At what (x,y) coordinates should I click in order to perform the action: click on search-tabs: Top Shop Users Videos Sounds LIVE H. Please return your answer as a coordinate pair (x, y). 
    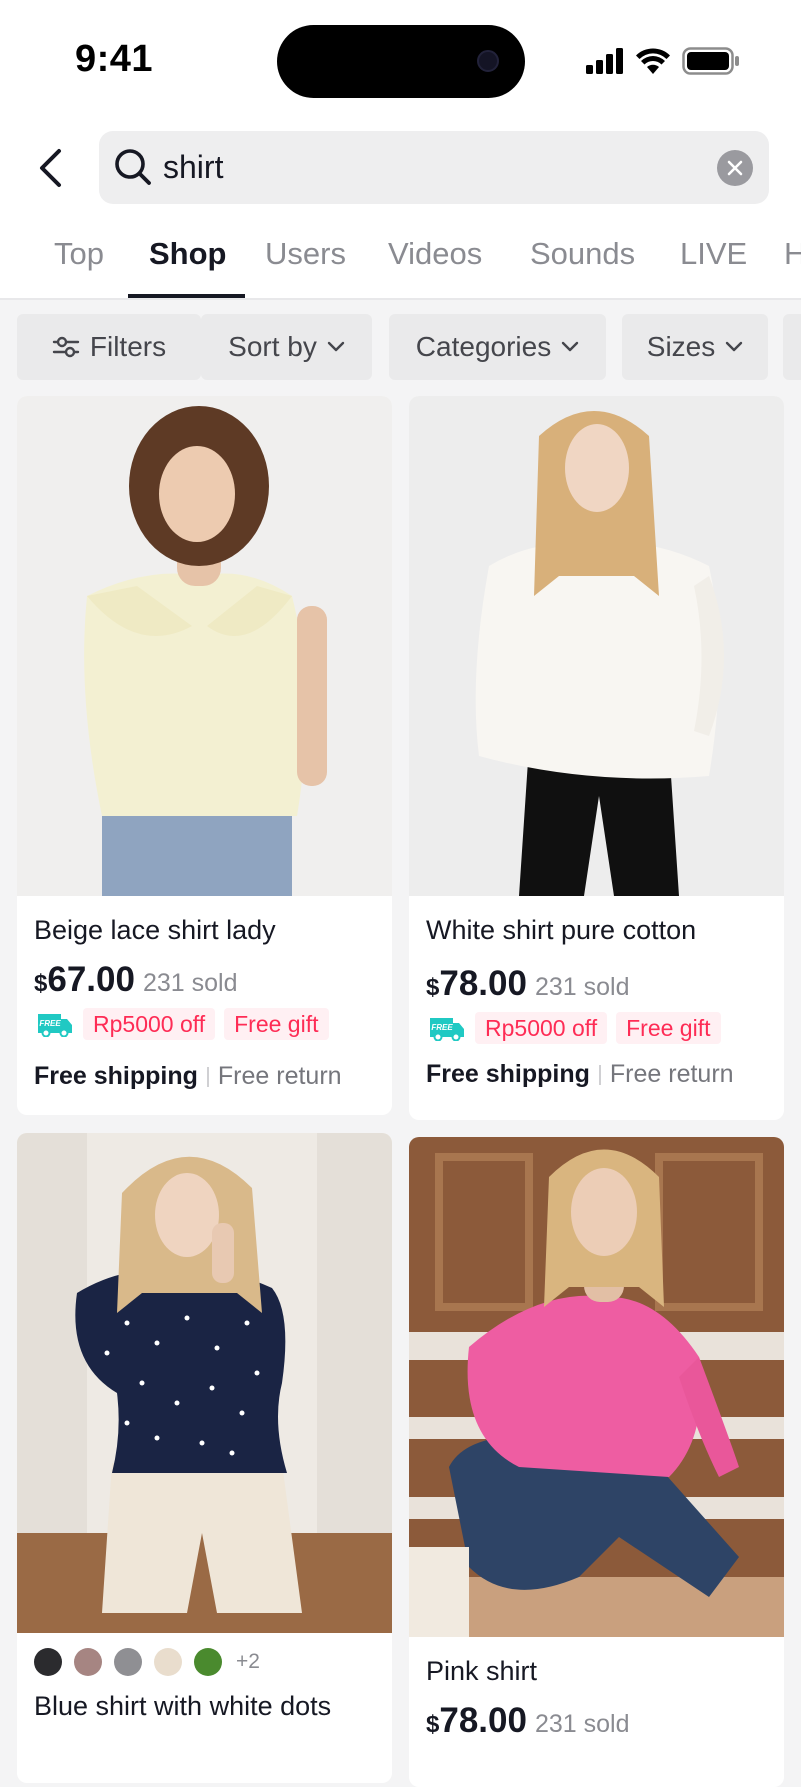
    Looking at the image, I should click on (400, 265).